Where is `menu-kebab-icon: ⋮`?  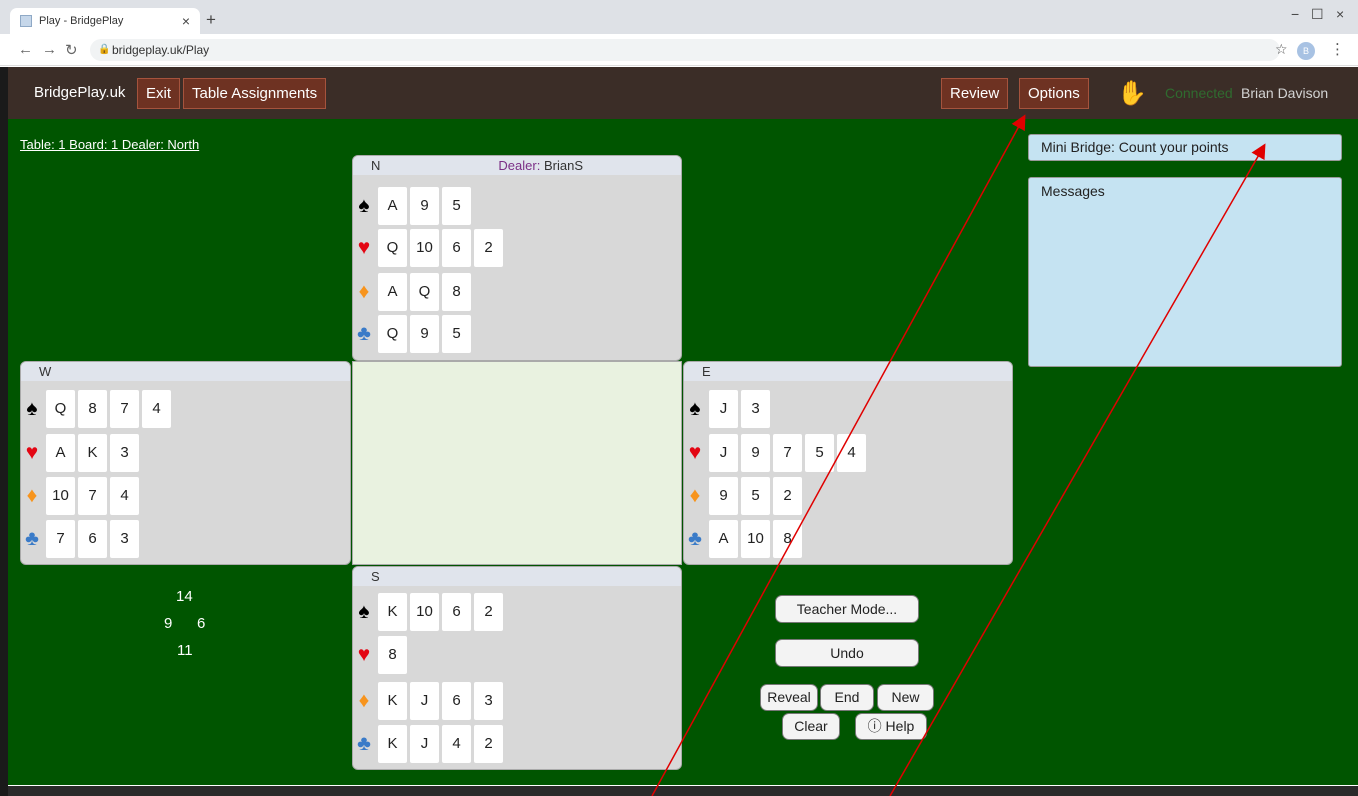
menu-kebab-icon: ⋮ is located at coordinates (1337, 49).